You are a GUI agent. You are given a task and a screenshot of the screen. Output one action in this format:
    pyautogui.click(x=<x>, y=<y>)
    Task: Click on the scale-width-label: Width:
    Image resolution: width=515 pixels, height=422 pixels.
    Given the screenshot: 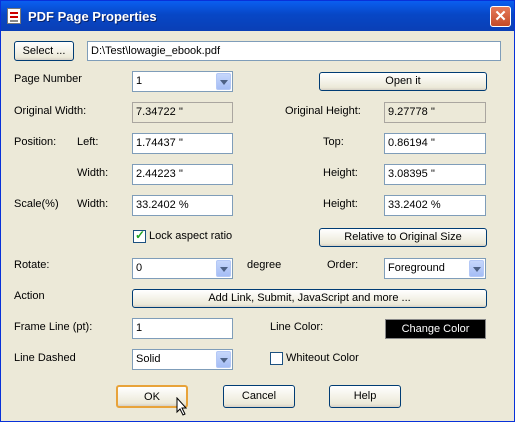 What is the action you would take?
    pyautogui.click(x=93, y=204)
    